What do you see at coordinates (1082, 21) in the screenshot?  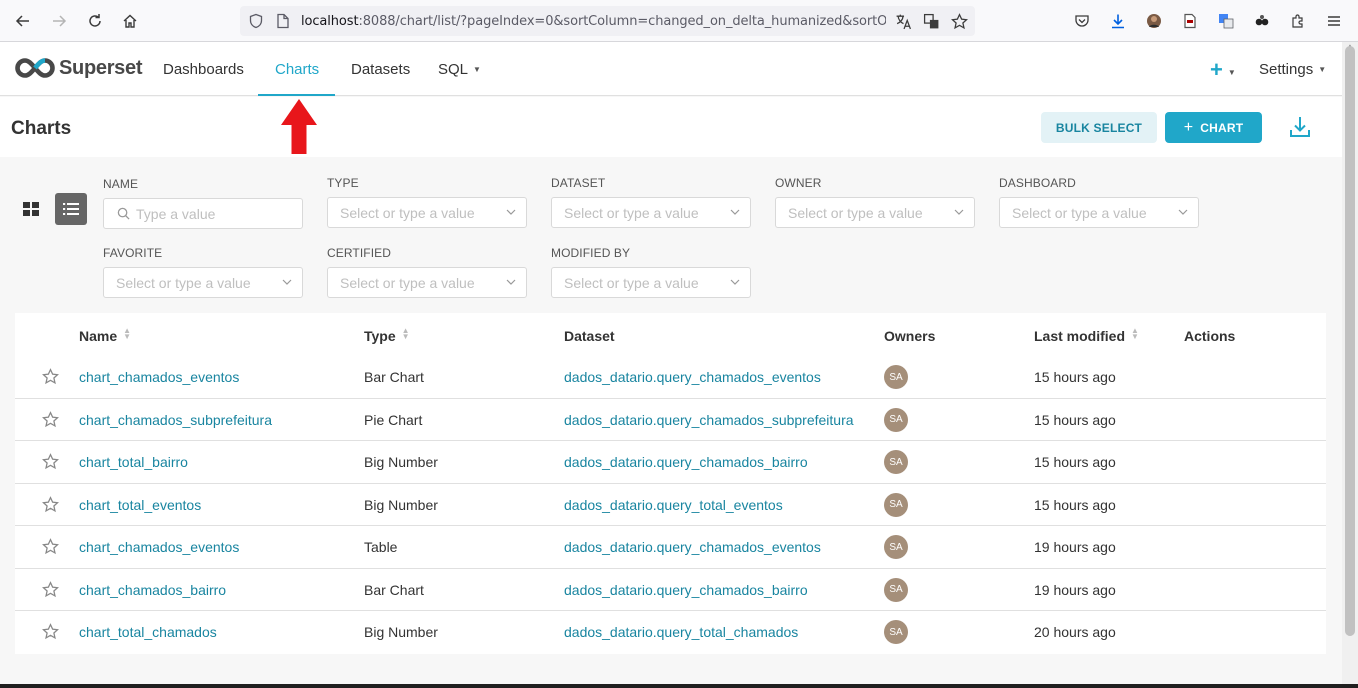 I see `pocket-icon` at bounding box center [1082, 21].